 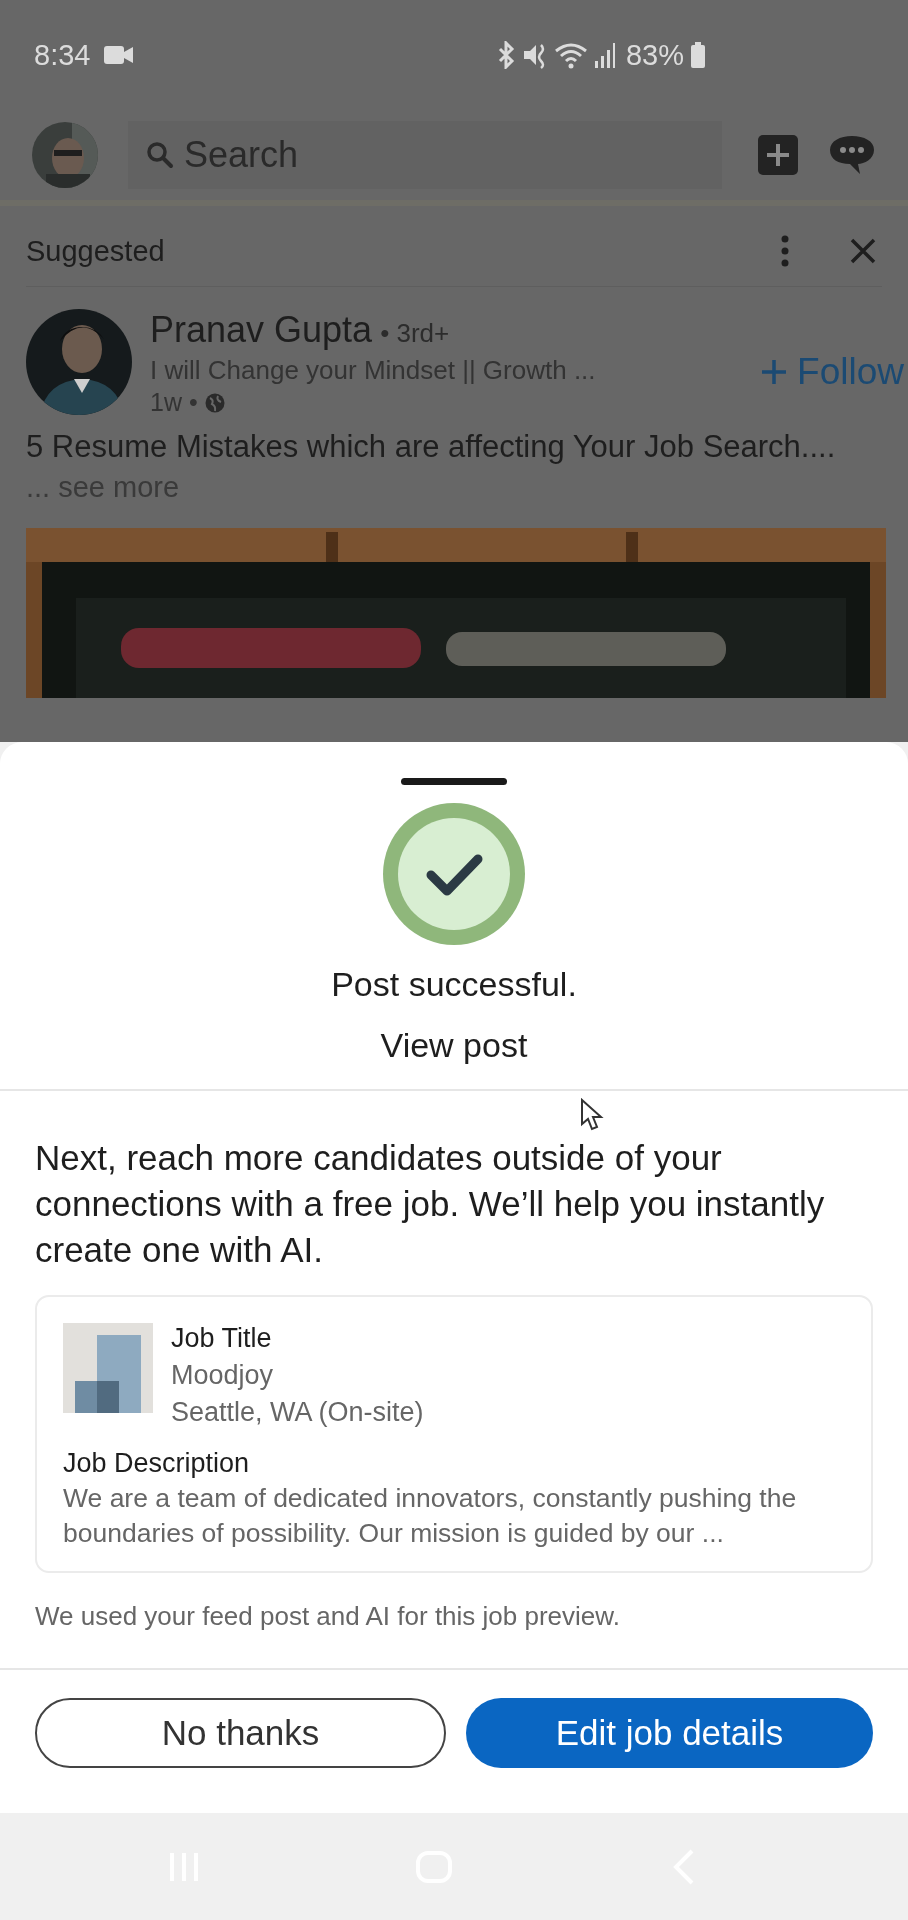 I want to click on globe-icon, so click(x=214, y=402).